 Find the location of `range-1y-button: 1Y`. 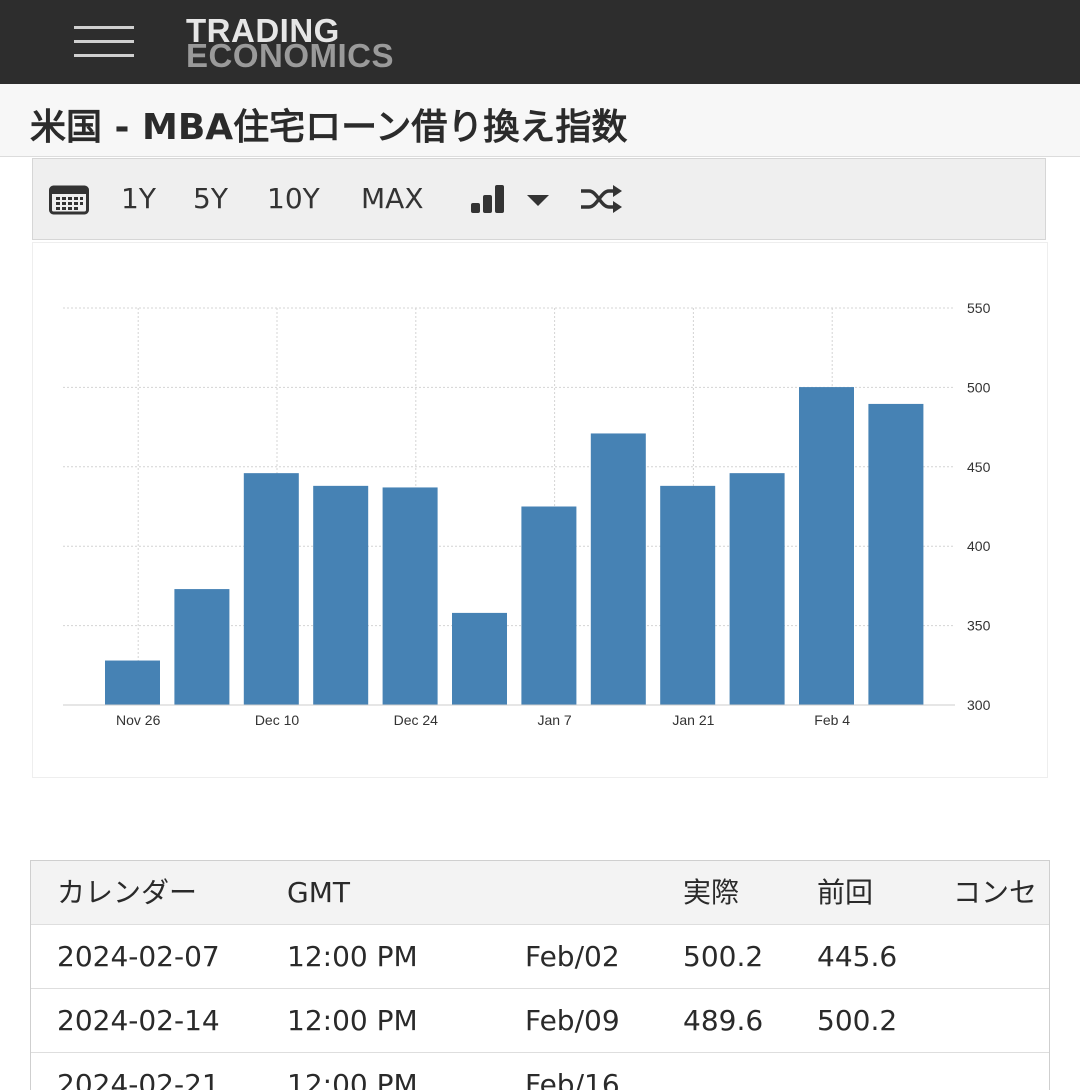

range-1y-button: 1Y is located at coordinates (138, 199).